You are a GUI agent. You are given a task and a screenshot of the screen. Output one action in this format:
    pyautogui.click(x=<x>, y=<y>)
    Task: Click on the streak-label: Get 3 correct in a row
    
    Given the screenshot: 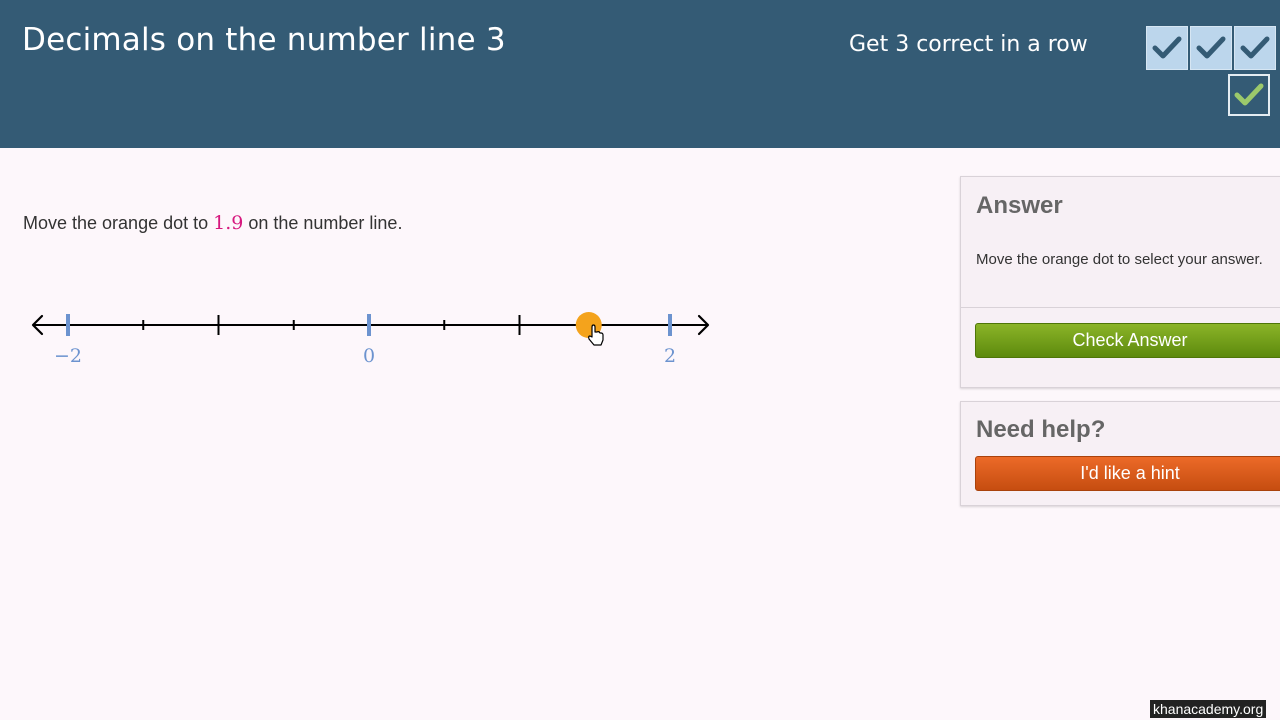 What is the action you would take?
    pyautogui.click(x=968, y=44)
    